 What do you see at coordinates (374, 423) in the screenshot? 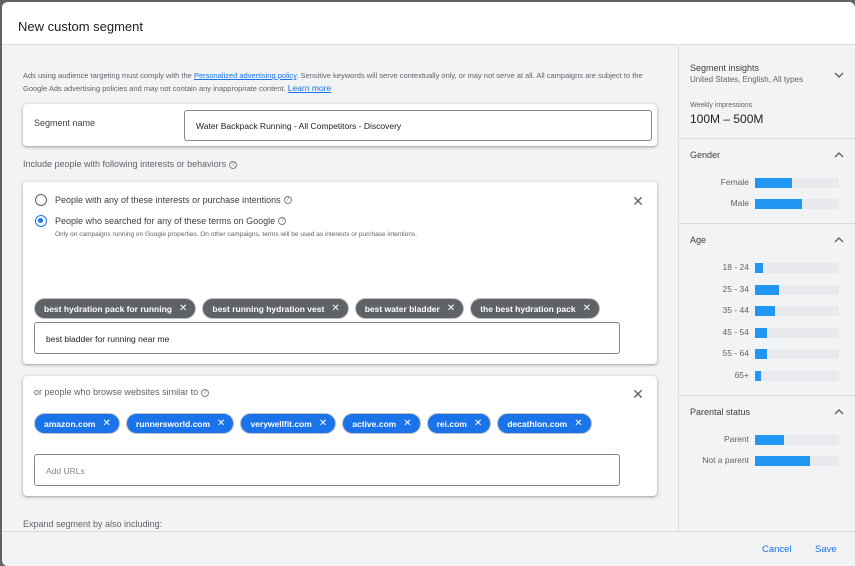
I see `chip-label: active.com` at bounding box center [374, 423].